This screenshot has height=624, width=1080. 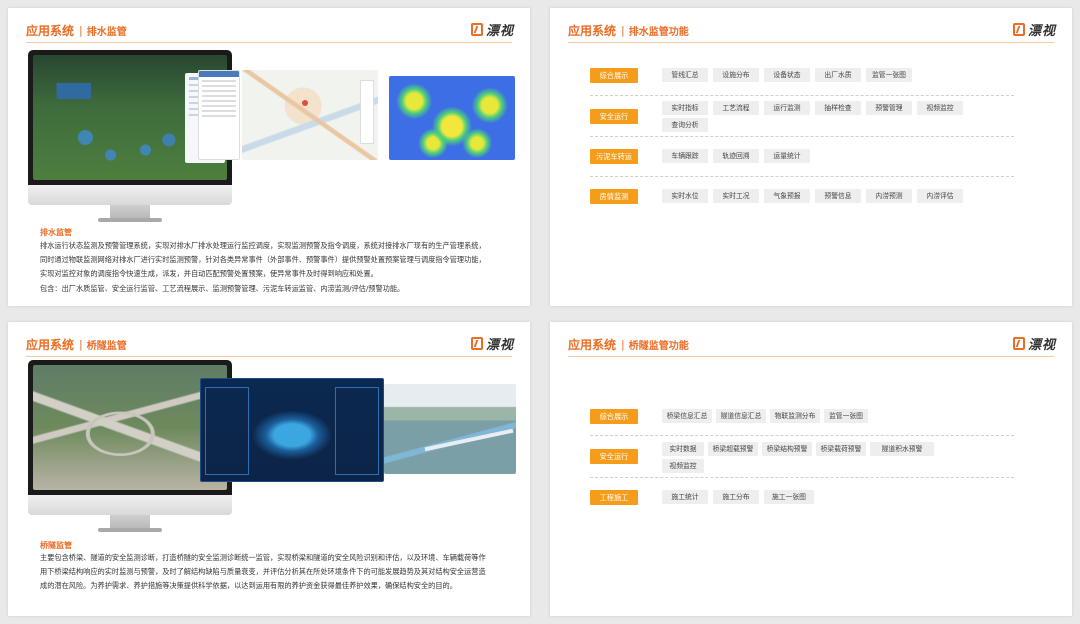 What do you see at coordinates (787, 75) in the screenshot?
I see `function-chip: 设备状态` at bounding box center [787, 75].